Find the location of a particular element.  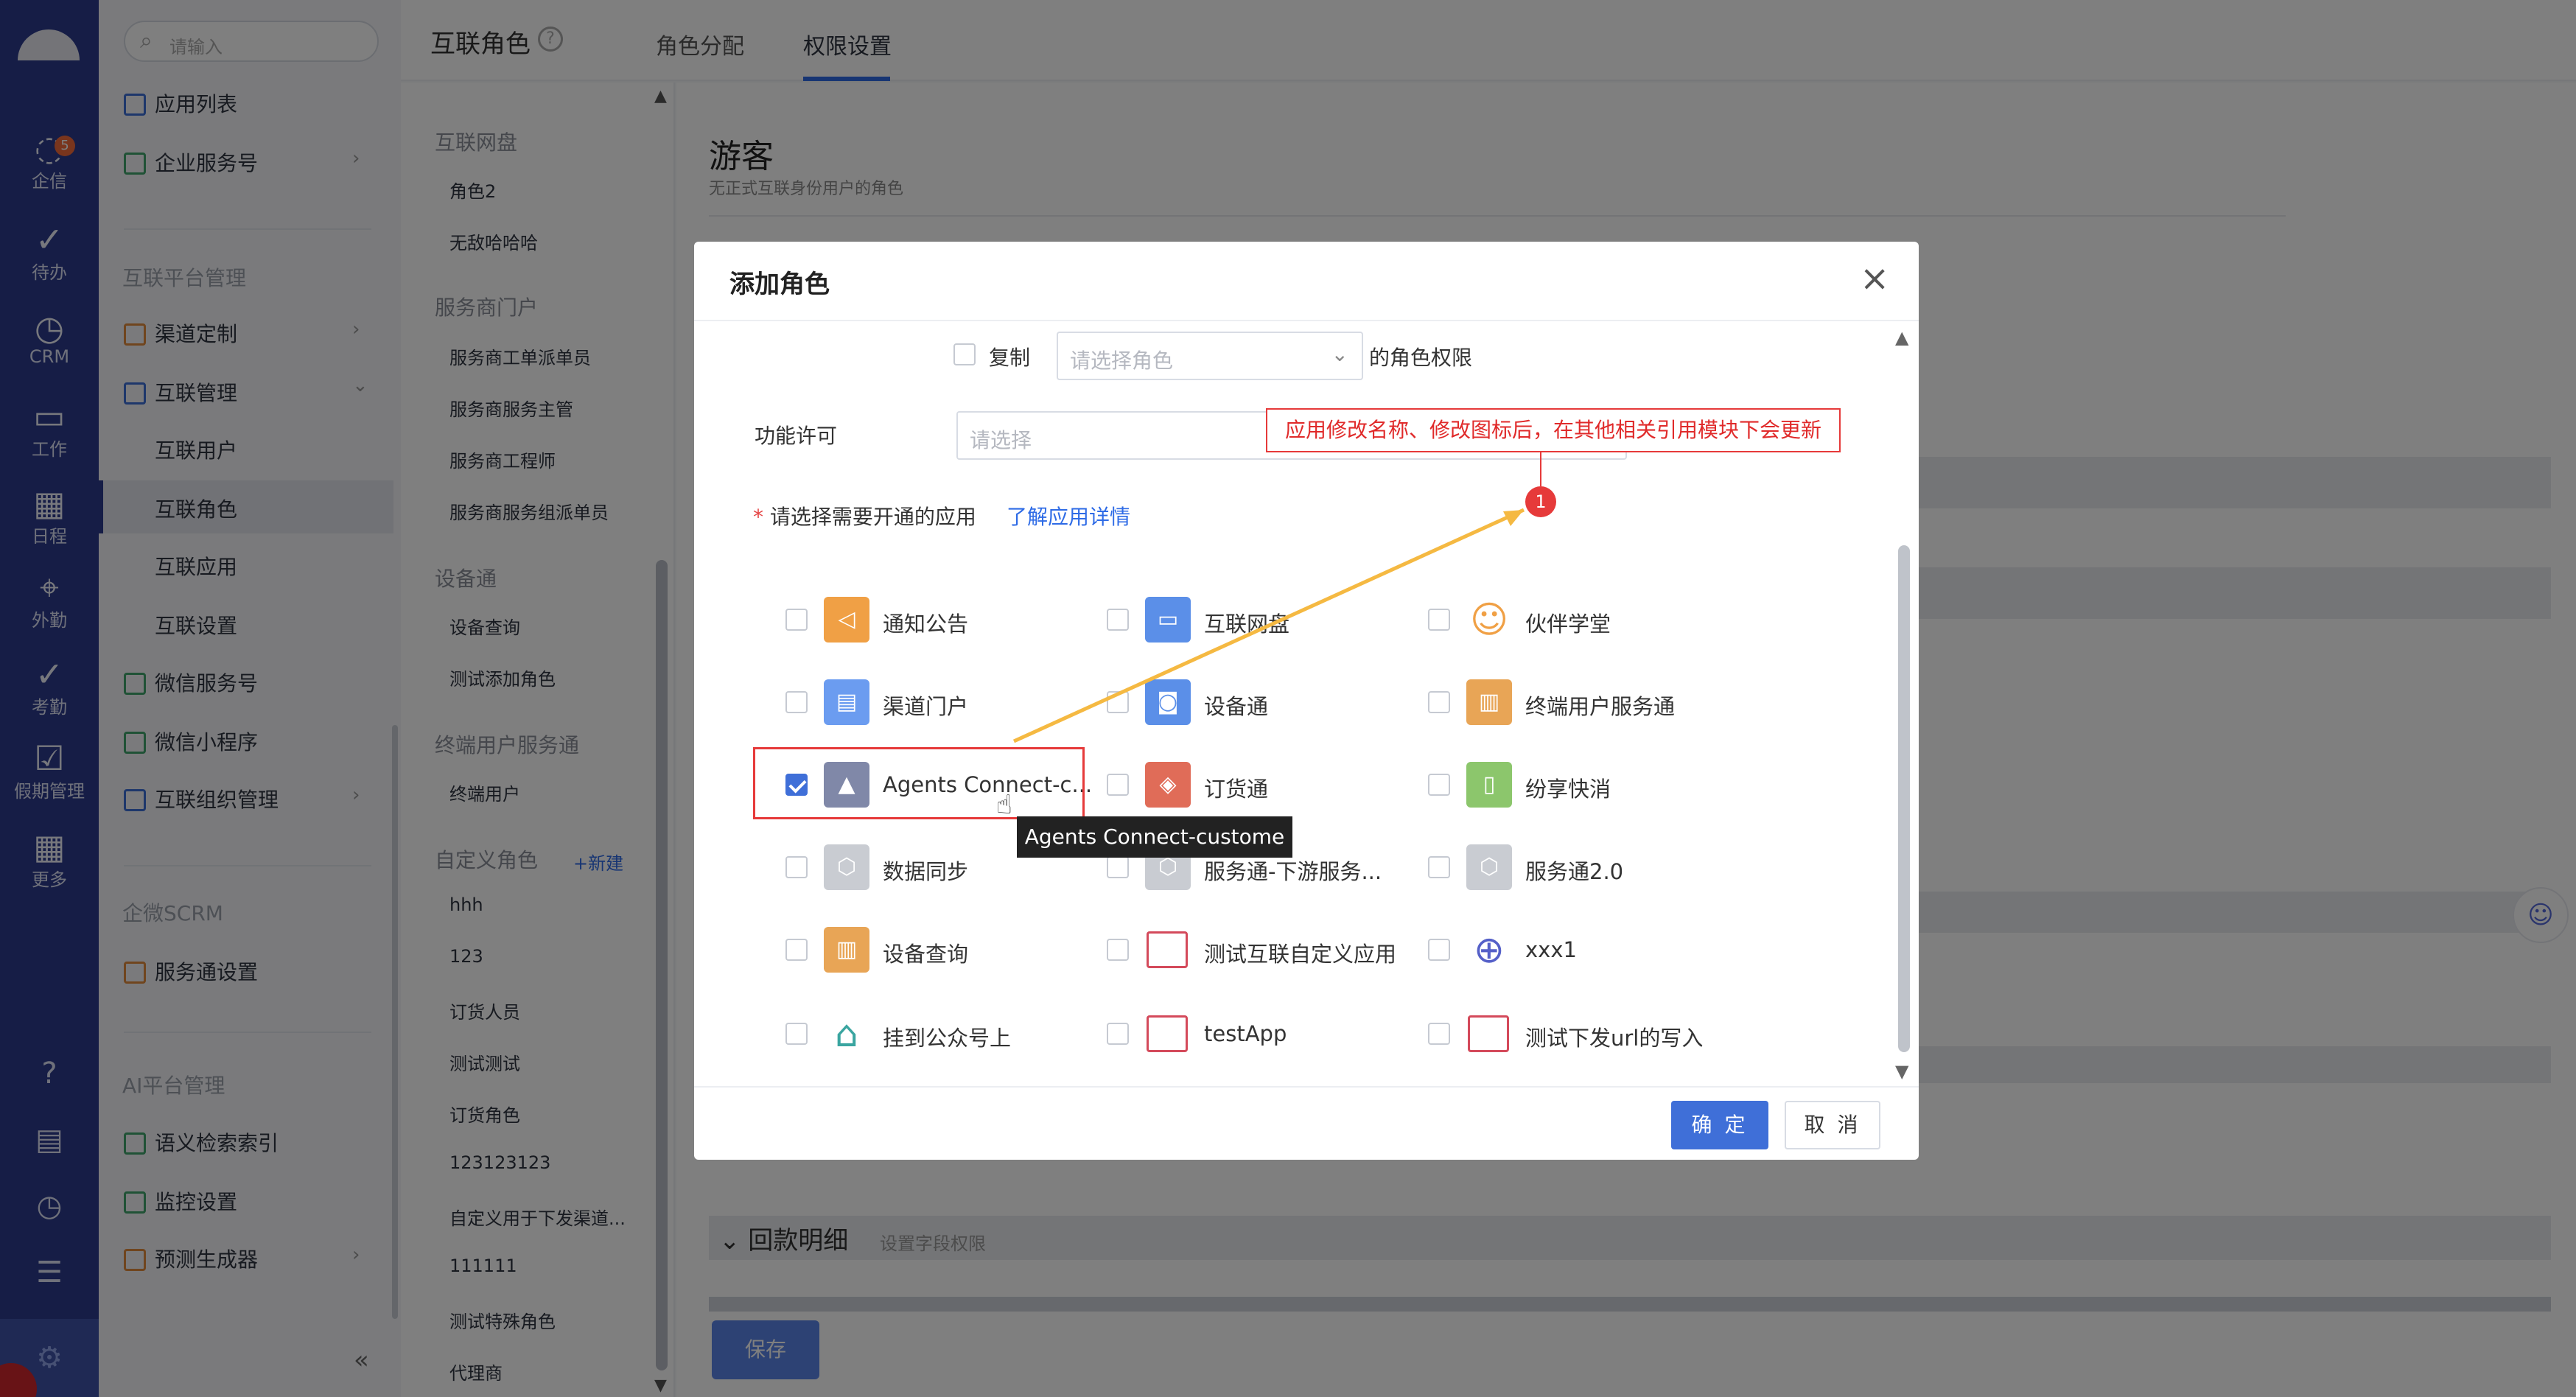

app-label: 设备通 is located at coordinates (1236, 706).